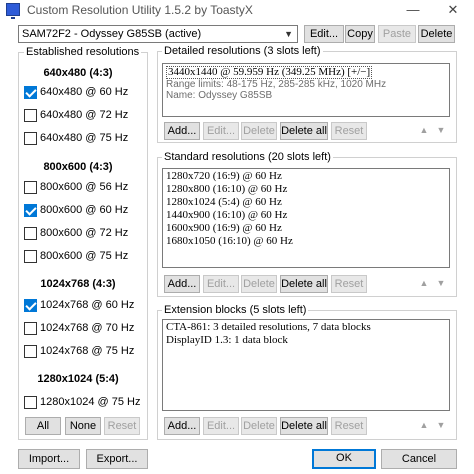 The image size is (474, 474). Describe the element at coordinates (453, 10) in the screenshot. I see `close-button: ✕` at that location.